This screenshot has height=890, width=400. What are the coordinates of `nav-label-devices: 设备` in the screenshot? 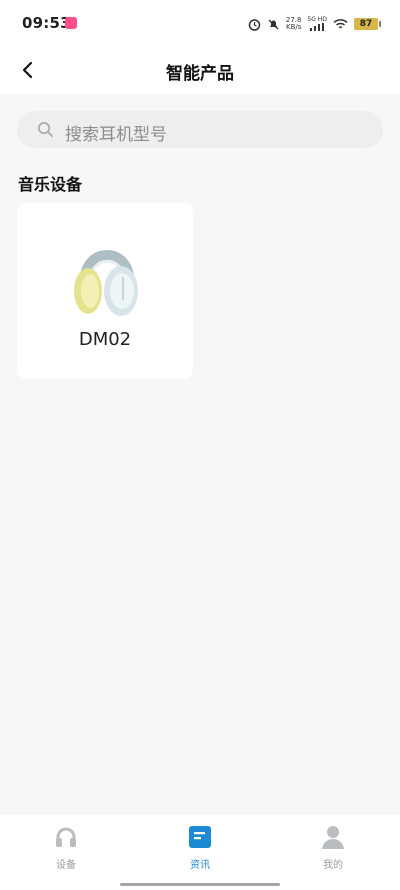 It's located at (66, 865).